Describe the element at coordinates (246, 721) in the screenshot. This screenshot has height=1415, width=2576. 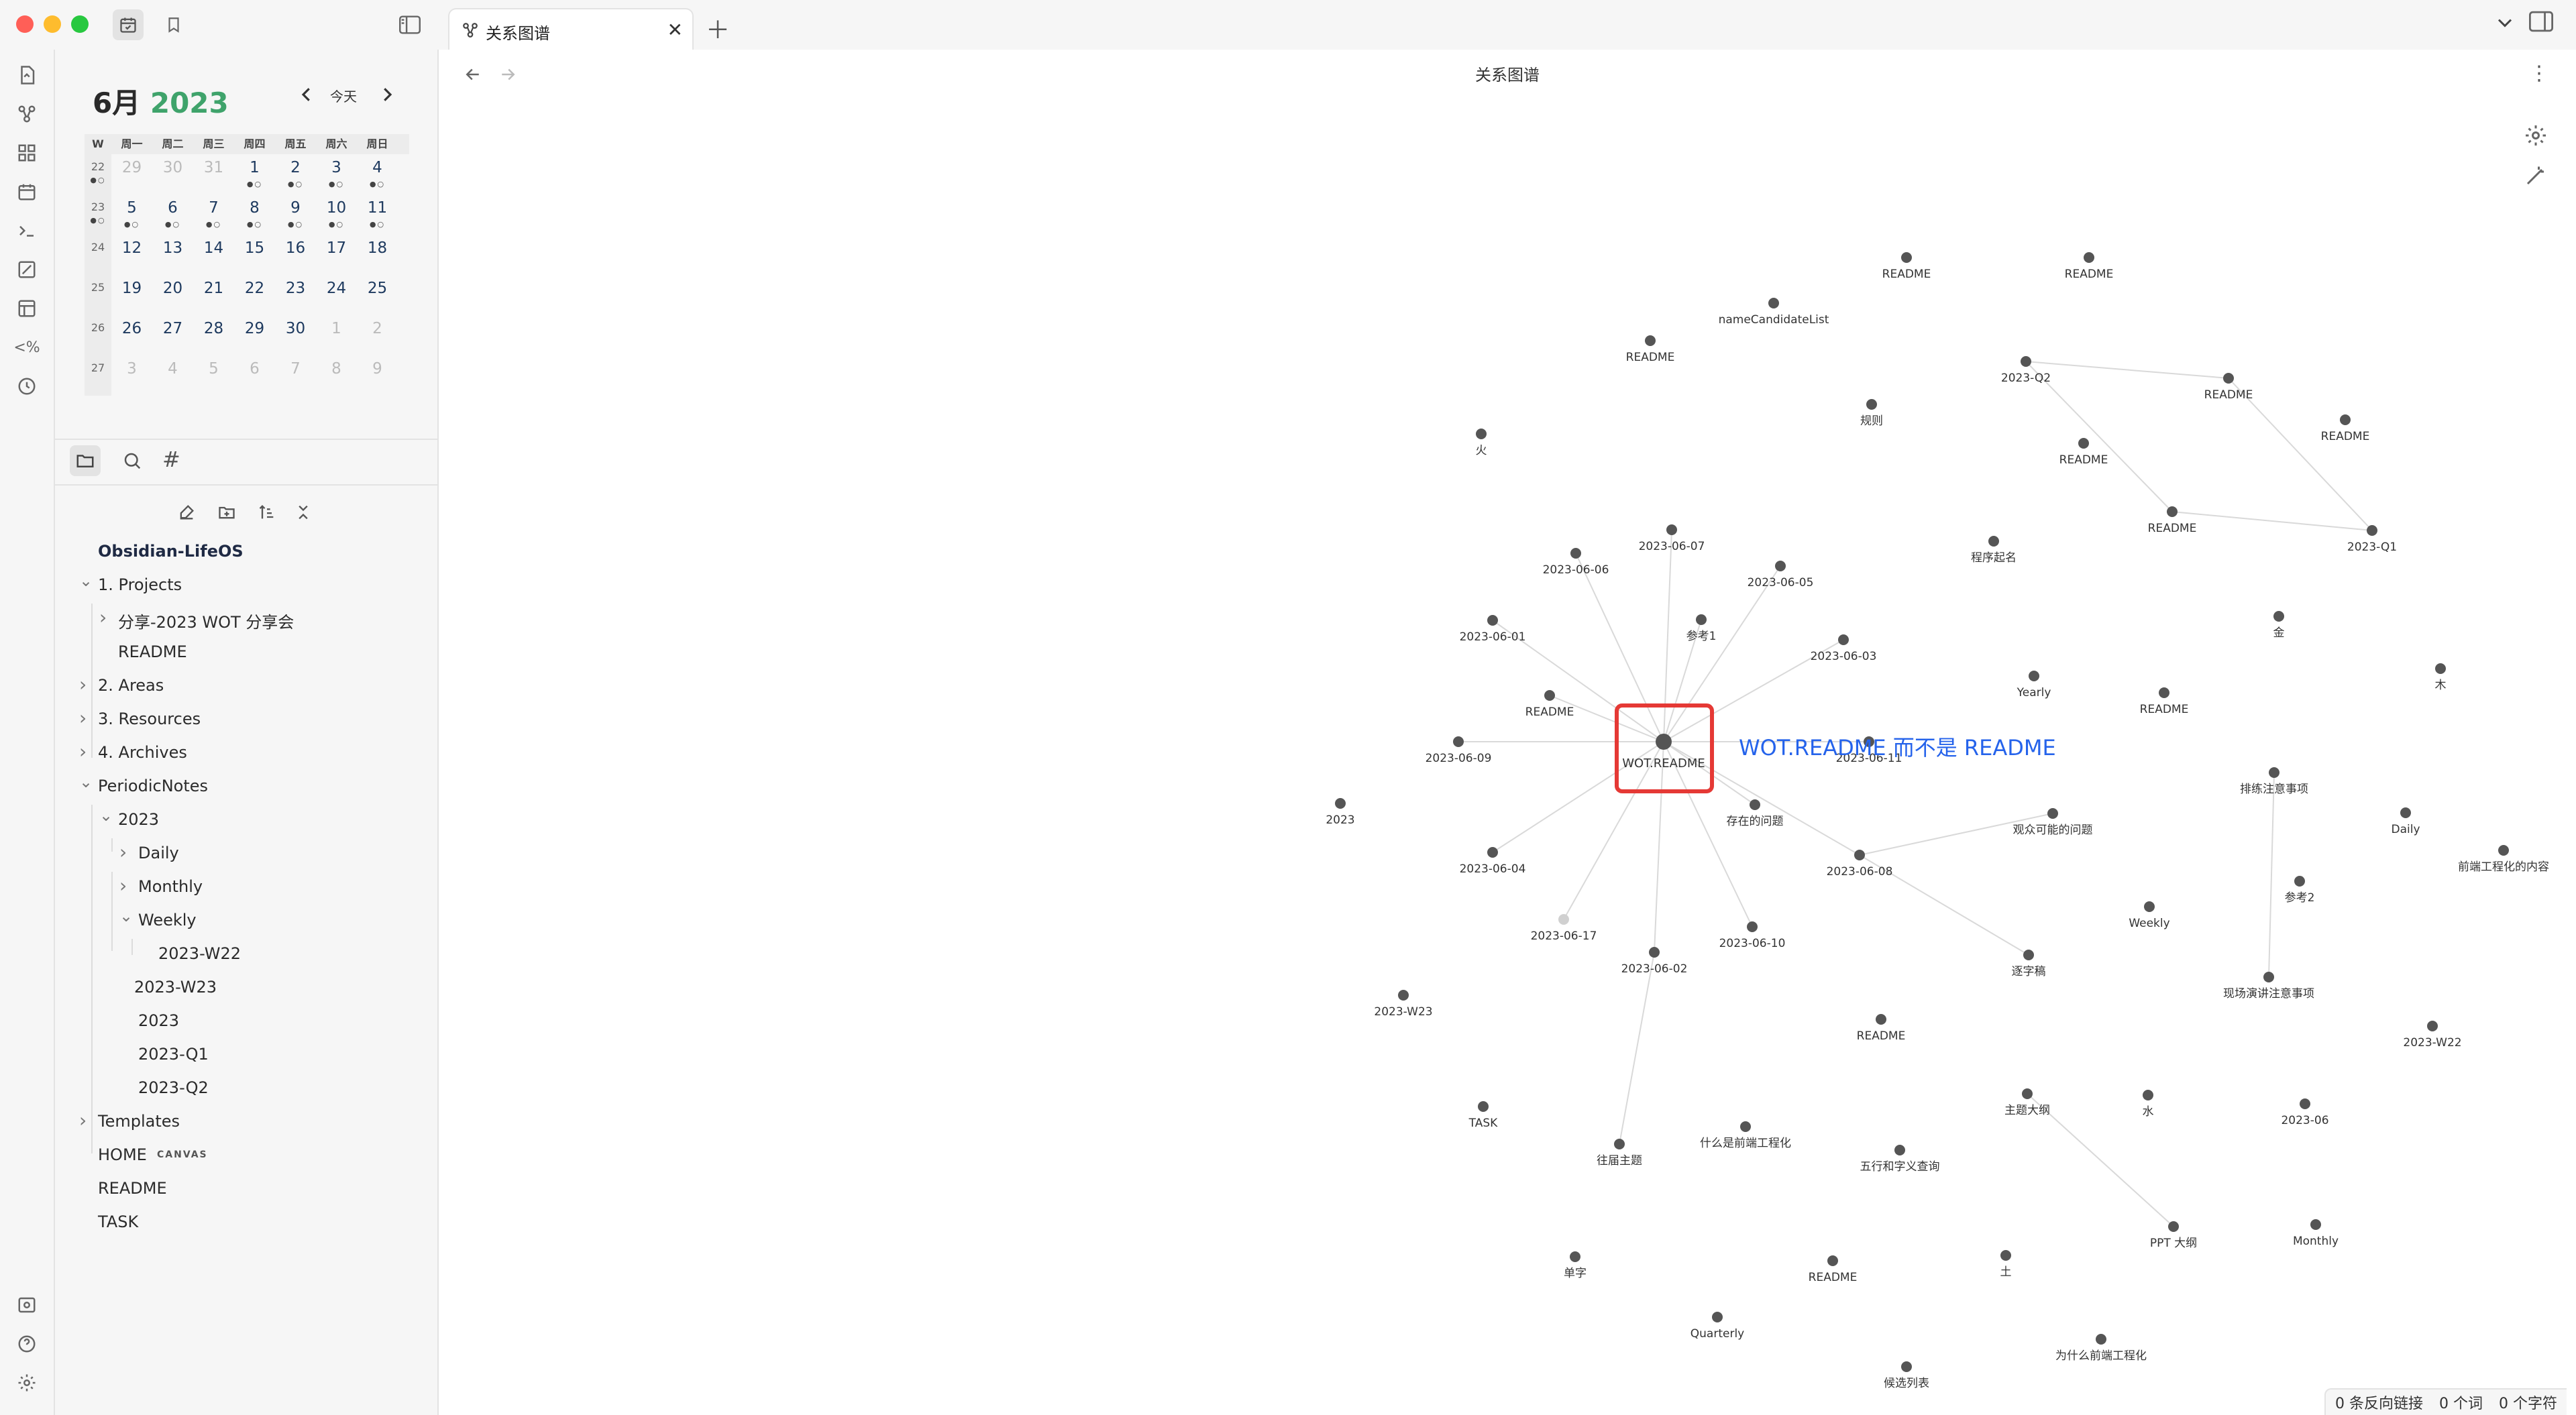
I see `file-tree-item: › 3. Resources` at that location.